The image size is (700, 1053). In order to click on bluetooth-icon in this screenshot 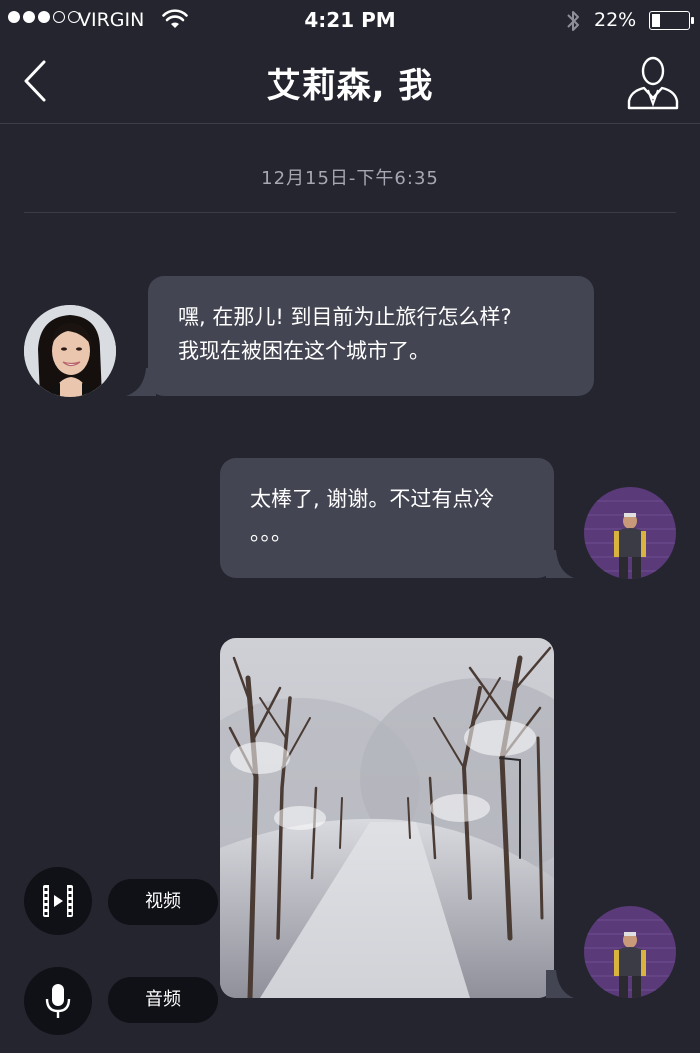, I will do `click(573, 23)`.